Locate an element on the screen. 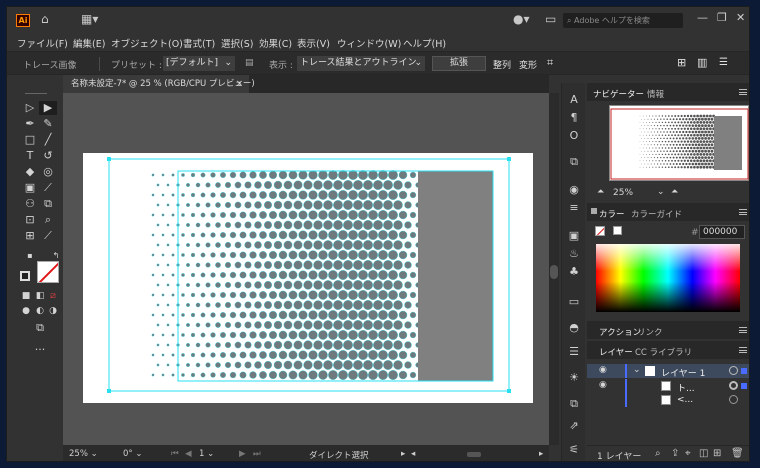 This screenshot has height=468, width=760. stroke-mini-icon is located at coordinates (25, 276).